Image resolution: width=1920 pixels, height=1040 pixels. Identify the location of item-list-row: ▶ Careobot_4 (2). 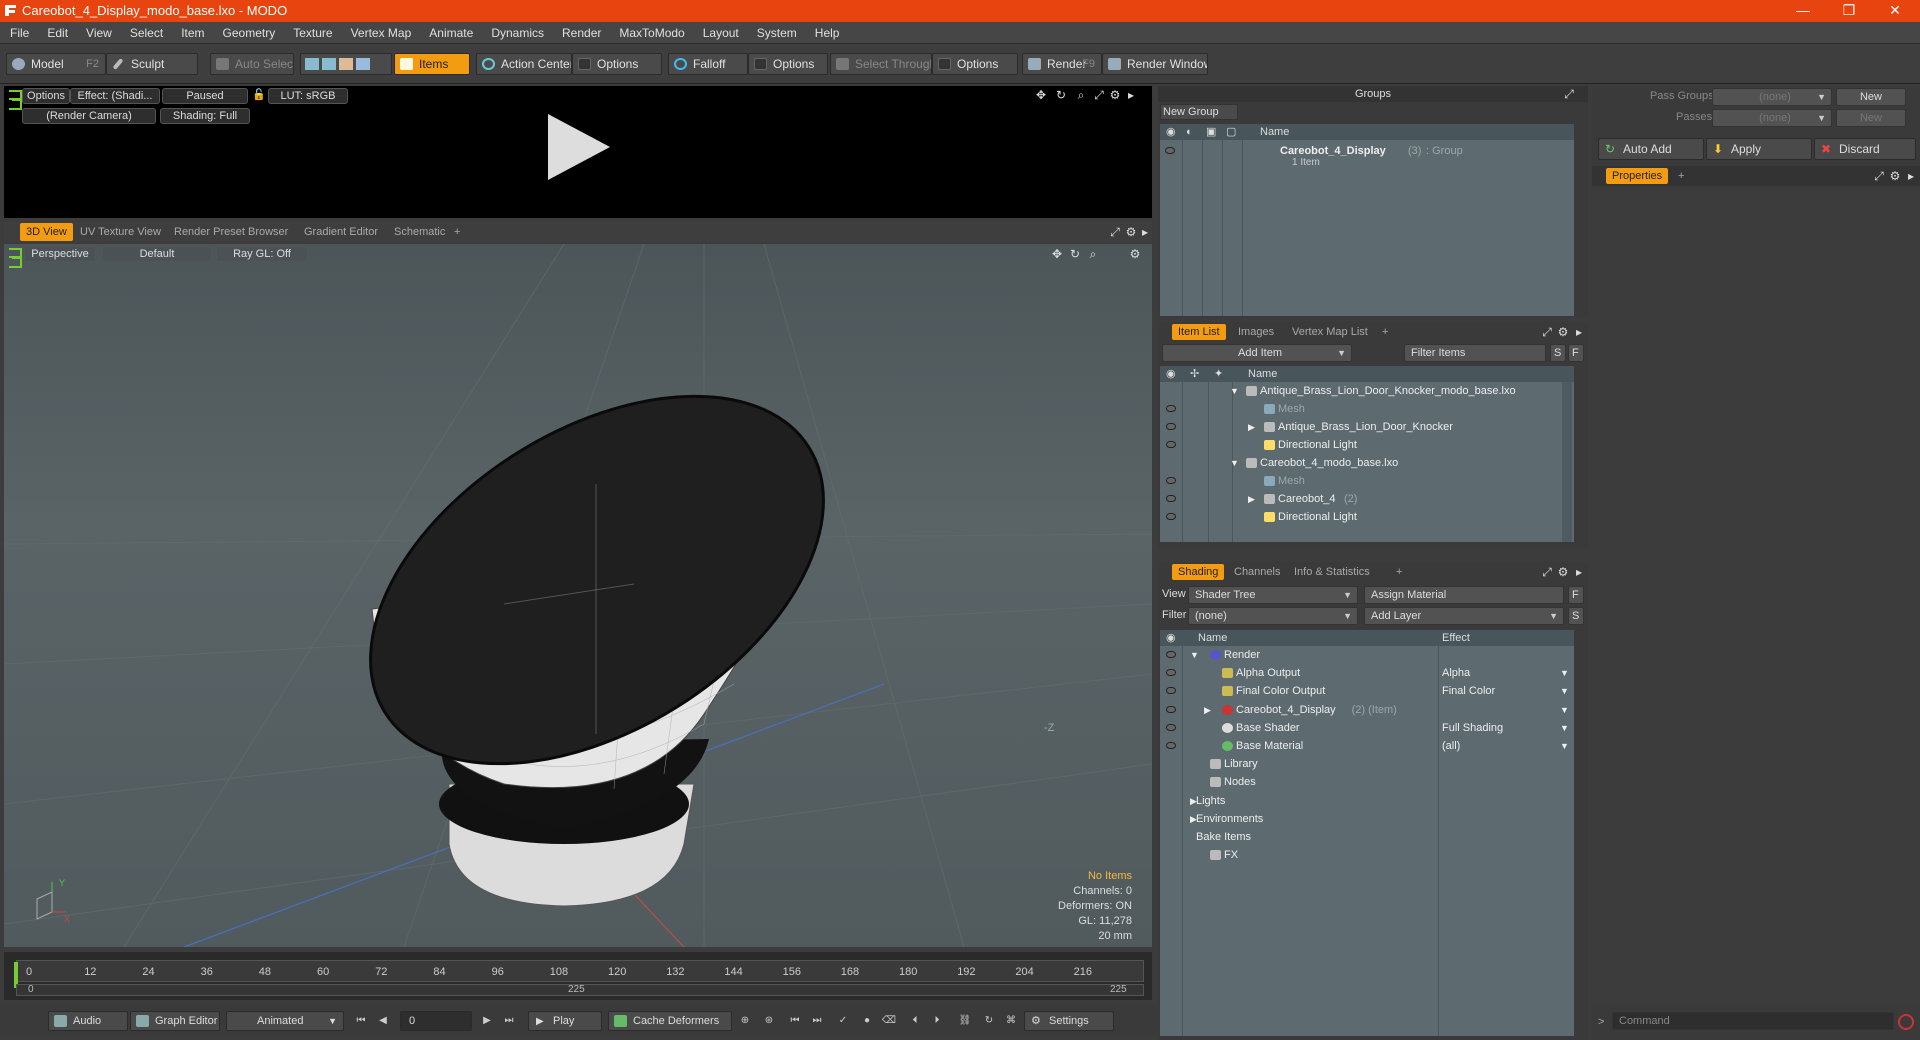
(1360, 499).